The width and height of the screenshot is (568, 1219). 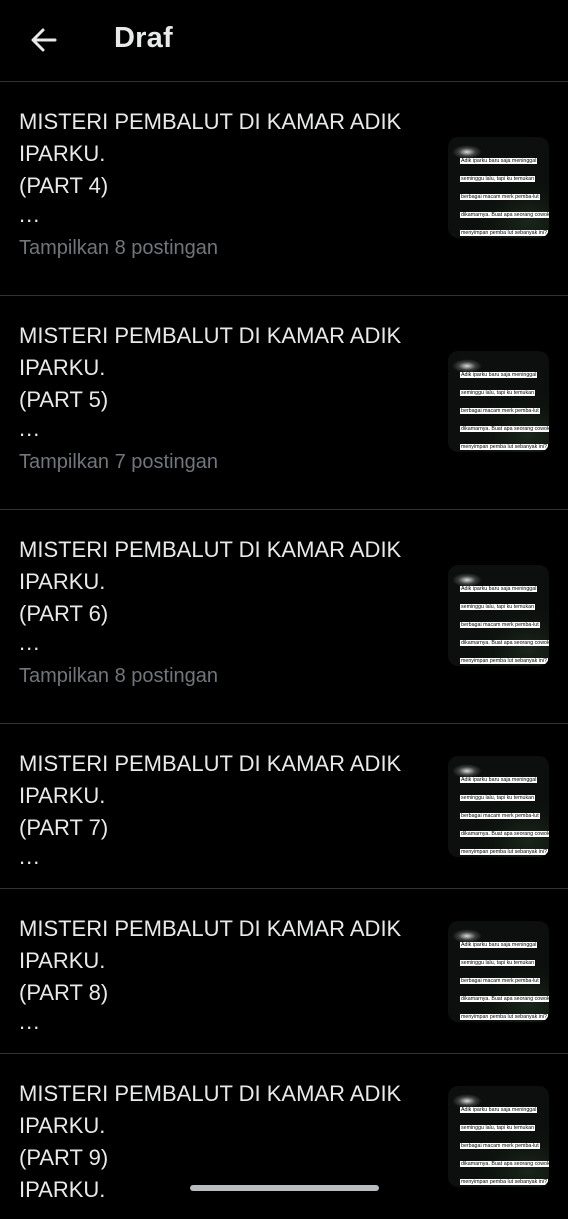 What do you see at coordinates (64, 1157) in the screenshot?
I see `draft-part-label: (PART 9)` at bounding box center [64, 1157].